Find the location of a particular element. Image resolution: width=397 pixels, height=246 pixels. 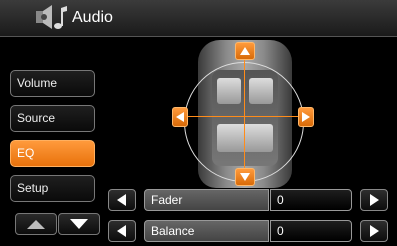

sidebar-item-eq: EQ is located at coordinates (52, 153).